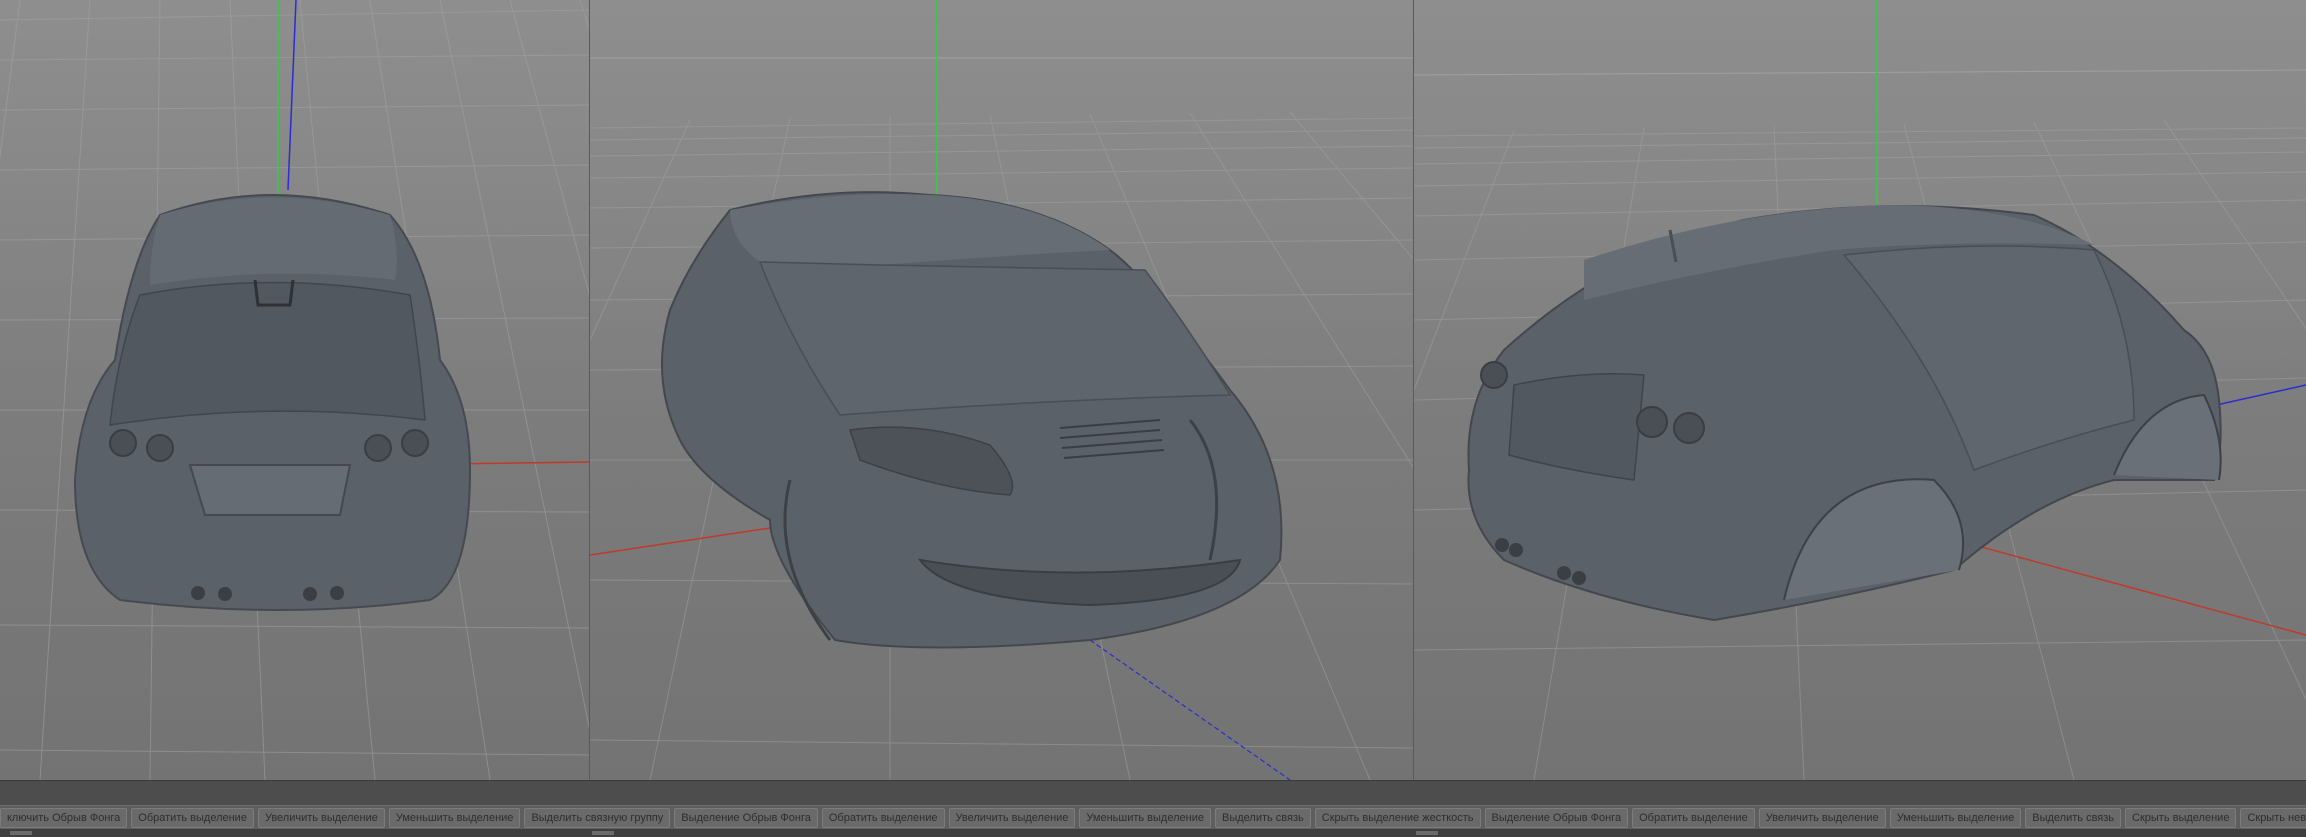 The height and width of the screenshot is (837, 2306). I want to click on command-button: Скрыть нев, so click(2273, 818).